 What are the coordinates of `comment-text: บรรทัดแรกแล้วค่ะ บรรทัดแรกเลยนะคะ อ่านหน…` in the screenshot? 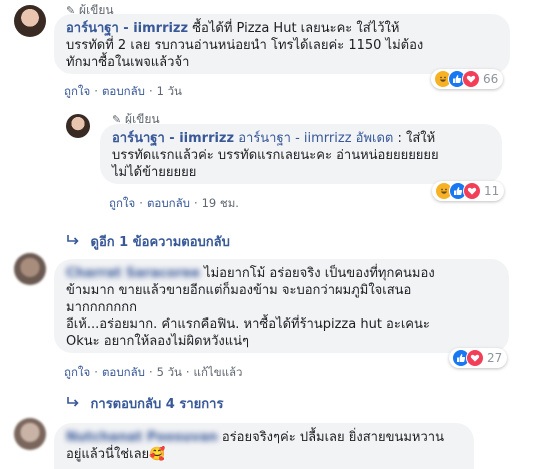 It's located at (275, 155).